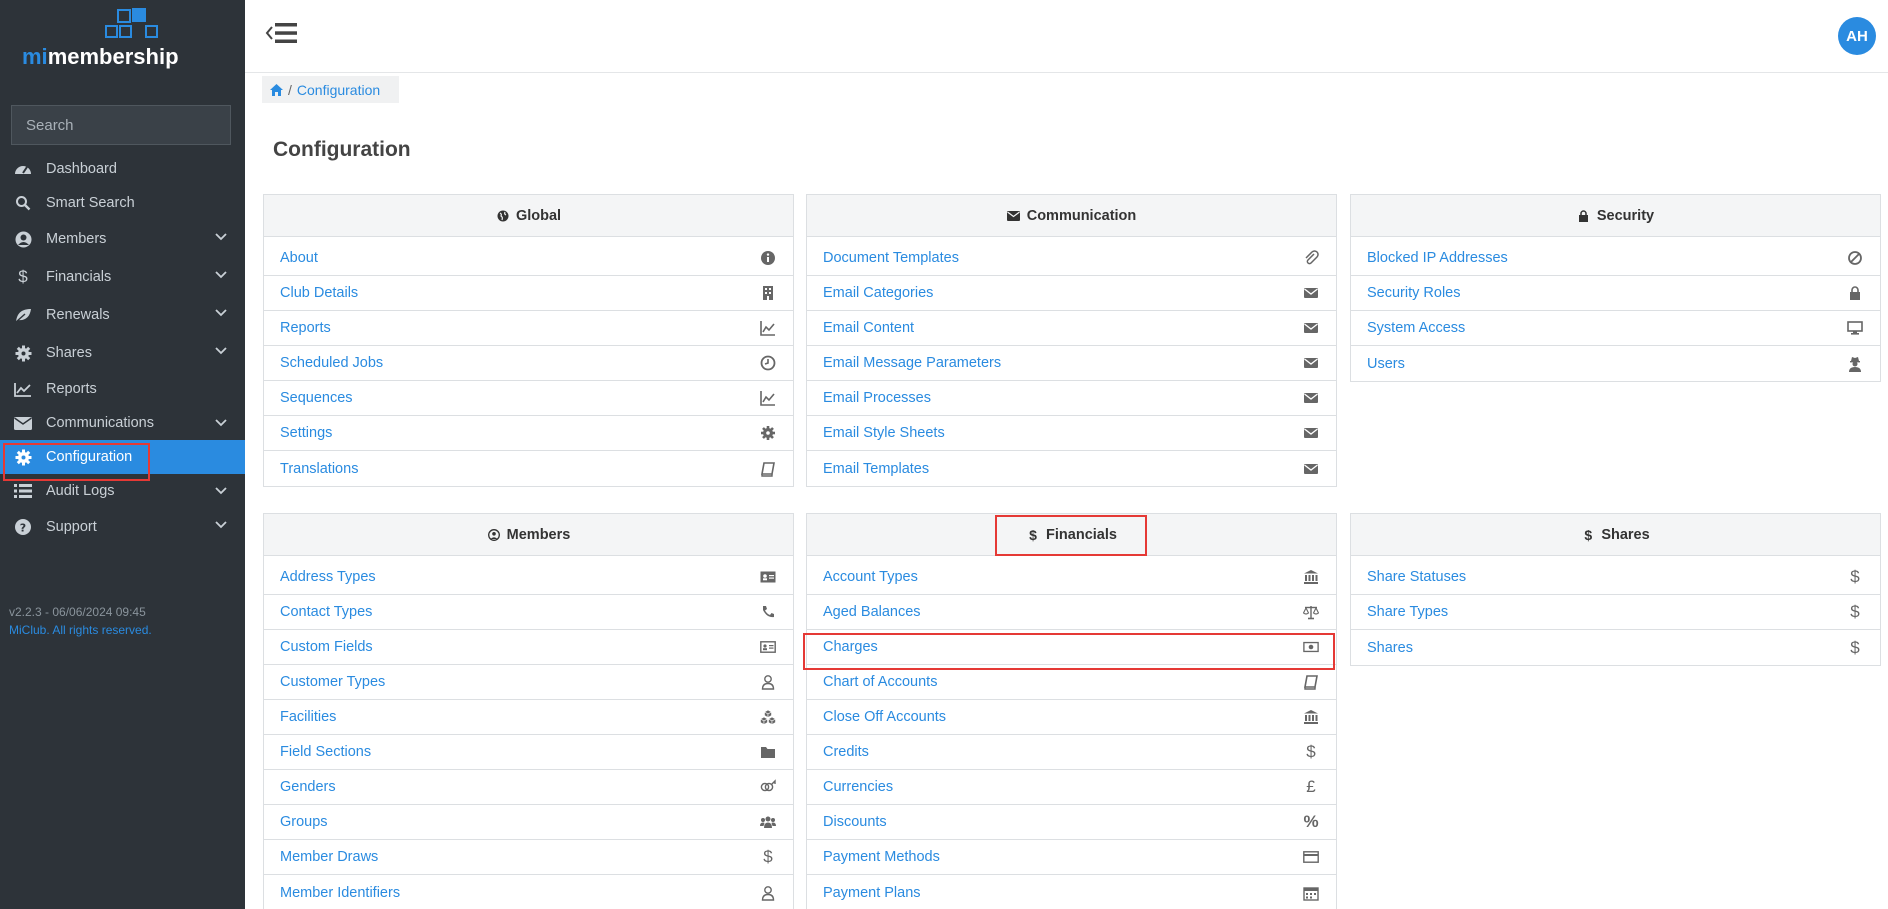 This screenshot has width=1888, height=909. What do you see at coordinates (1071, 468) in the screenshot?
I see `config-link-email-templates: Email Templates` at bounding box center [1071, 468].